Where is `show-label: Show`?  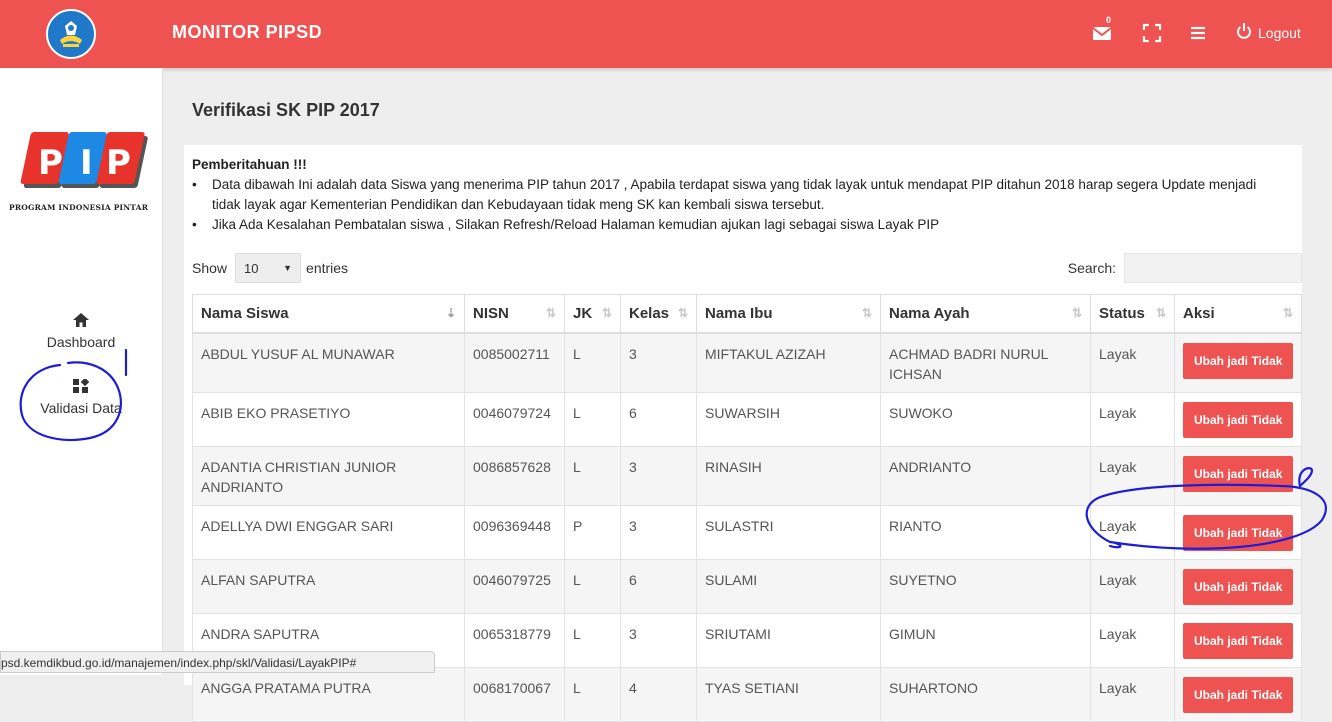
show-label: Show is located at coordinates (210, 268).